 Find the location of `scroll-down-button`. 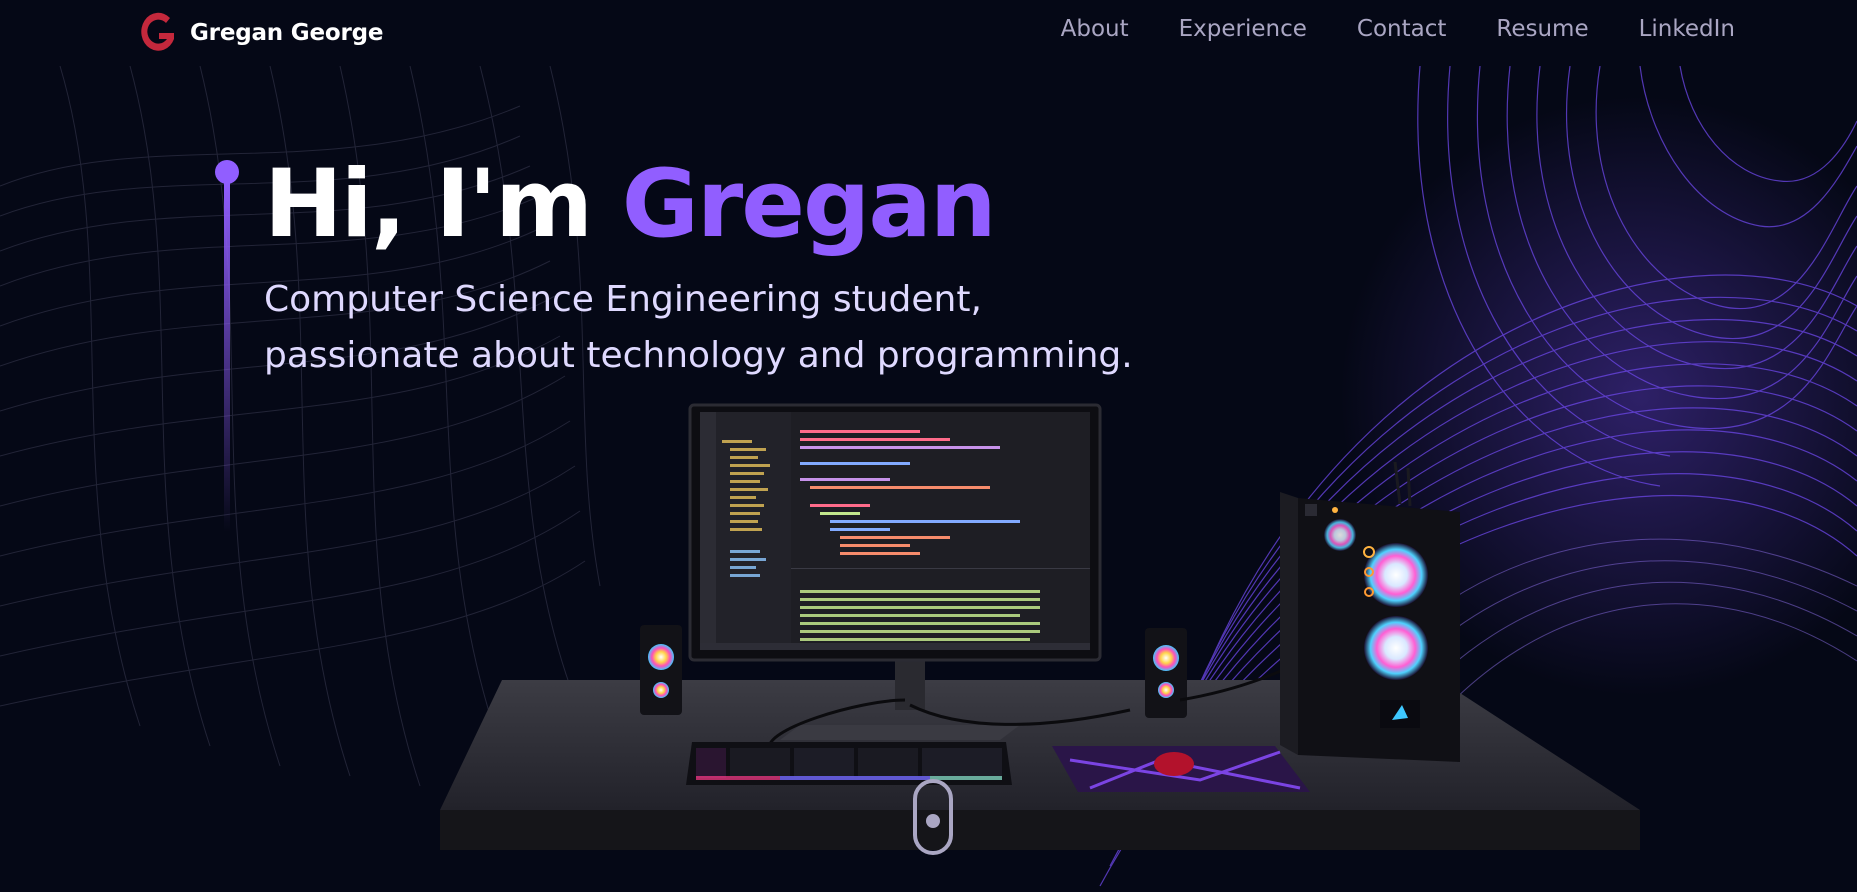

scroll-down-button is located at coordinates (933, 817).